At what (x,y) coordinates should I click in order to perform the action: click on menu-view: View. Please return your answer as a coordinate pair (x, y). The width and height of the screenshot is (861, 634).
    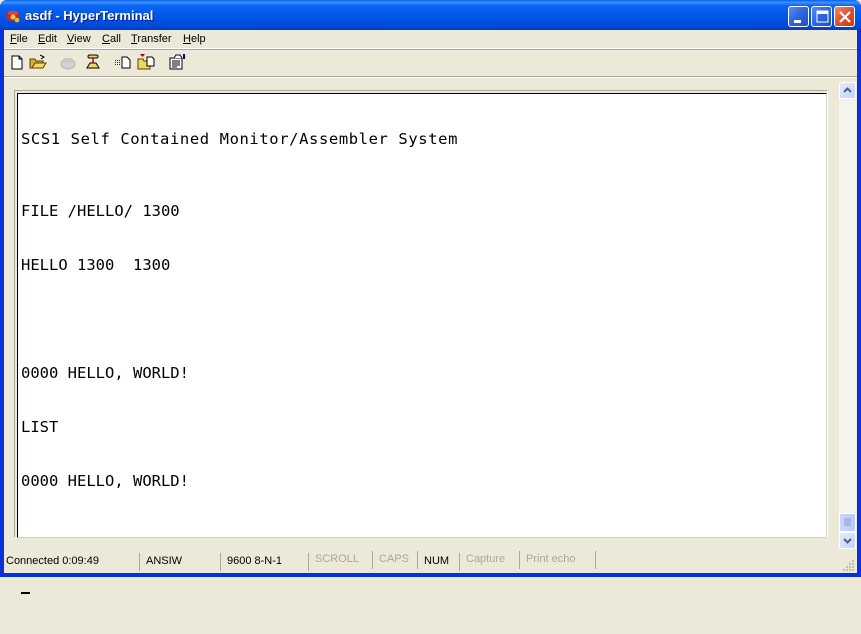
    Looking at the image, I should click on (79, 39).